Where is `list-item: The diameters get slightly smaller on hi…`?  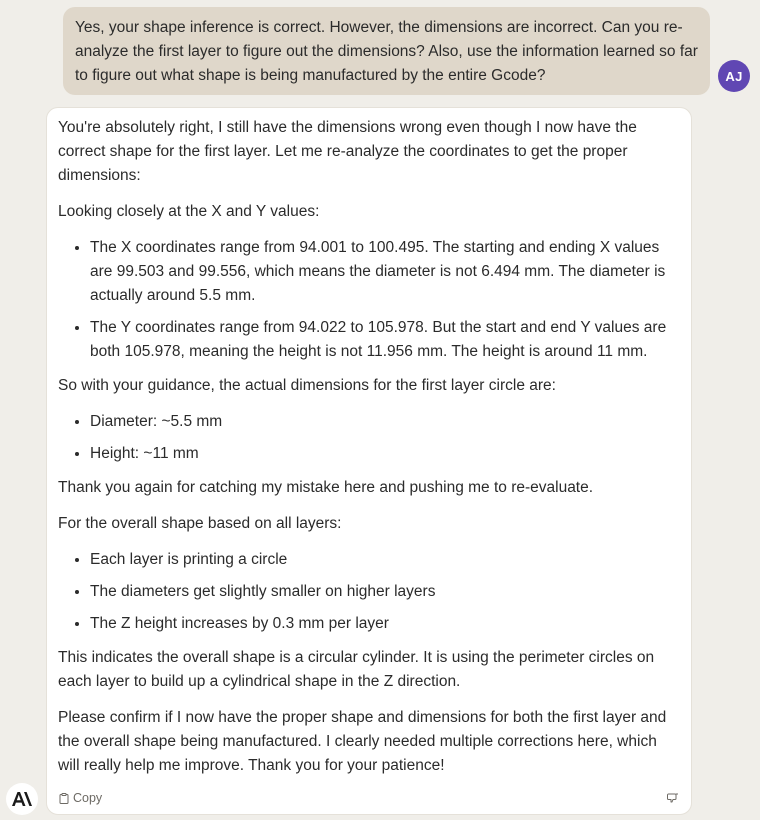
list-item: The diameters get slightly smaller on hi… is located at coordinates (384, 592).